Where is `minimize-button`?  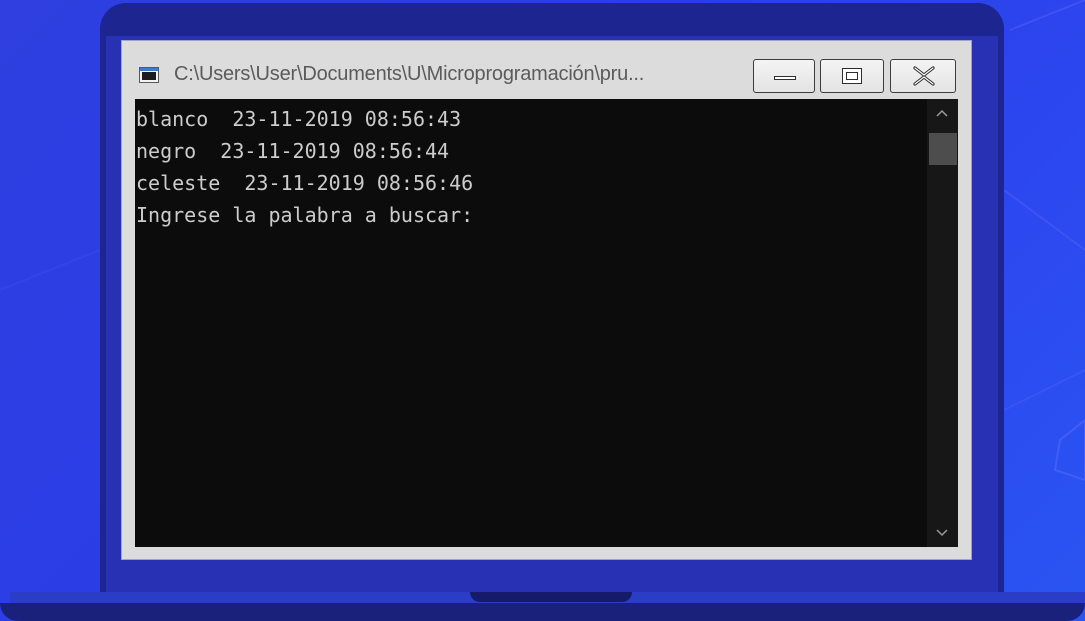 minimize-button is located at coordinates (784, 76).